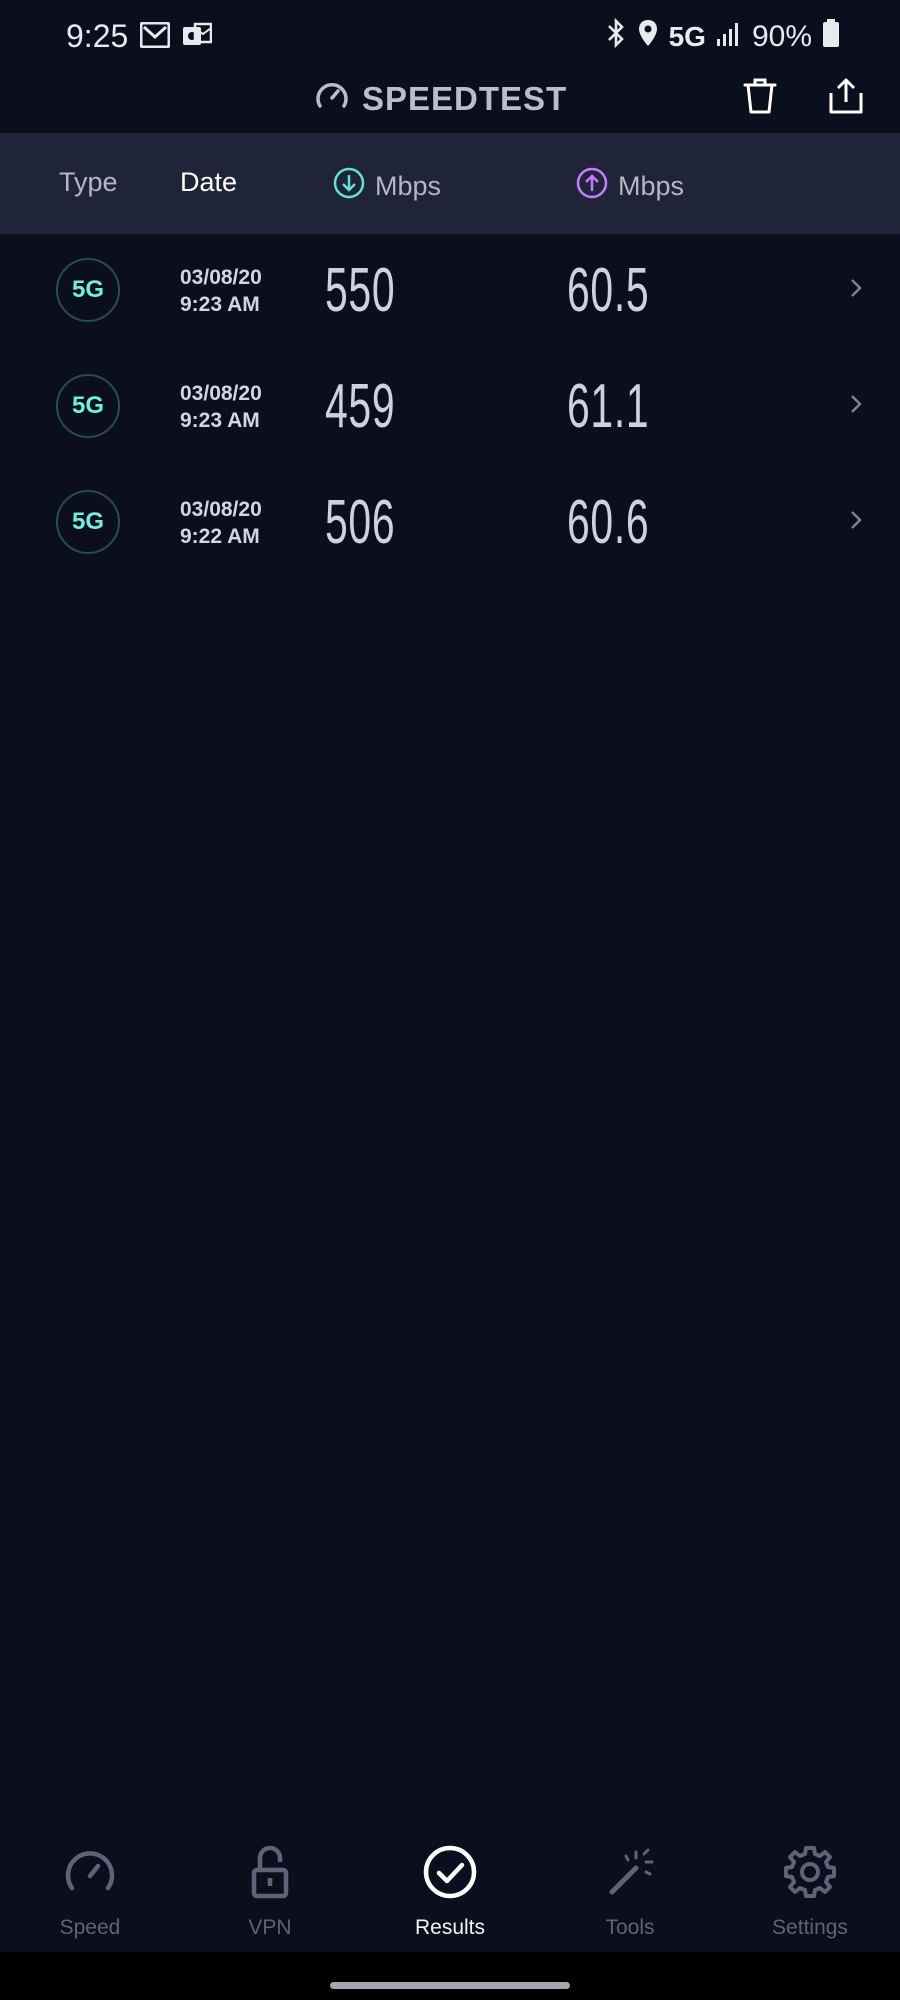  Describe the element at coordinates (831, 37) in the screenshot. I see `battery-icon` at that location.